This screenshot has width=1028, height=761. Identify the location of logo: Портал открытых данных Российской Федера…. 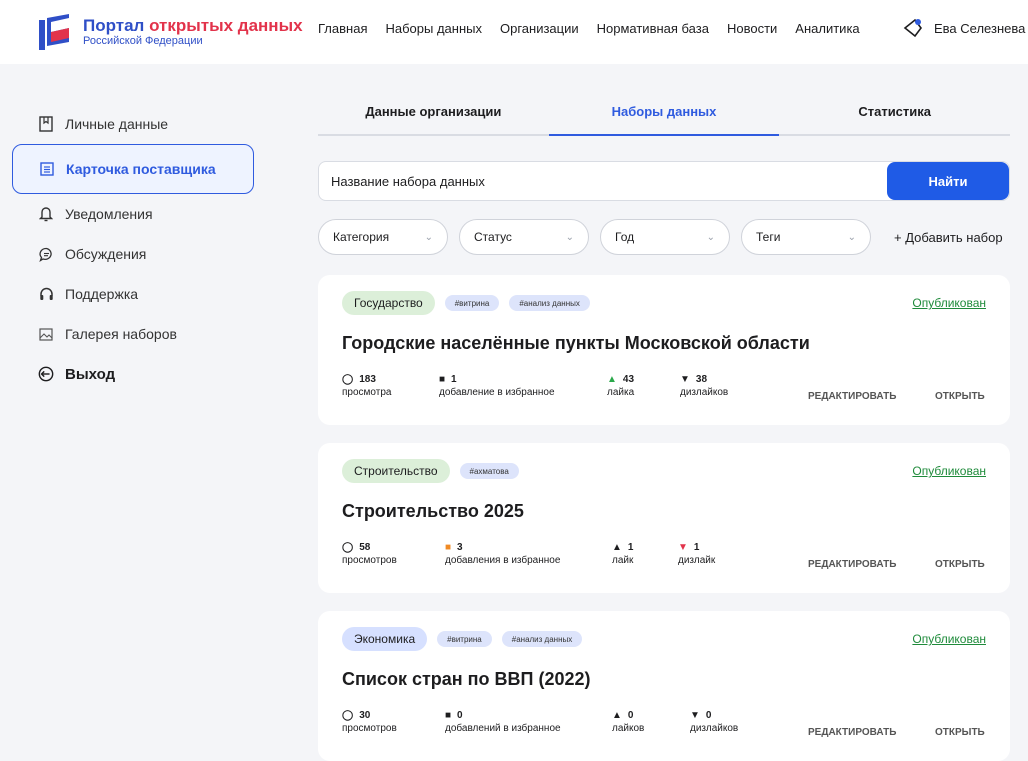
(170, 32).